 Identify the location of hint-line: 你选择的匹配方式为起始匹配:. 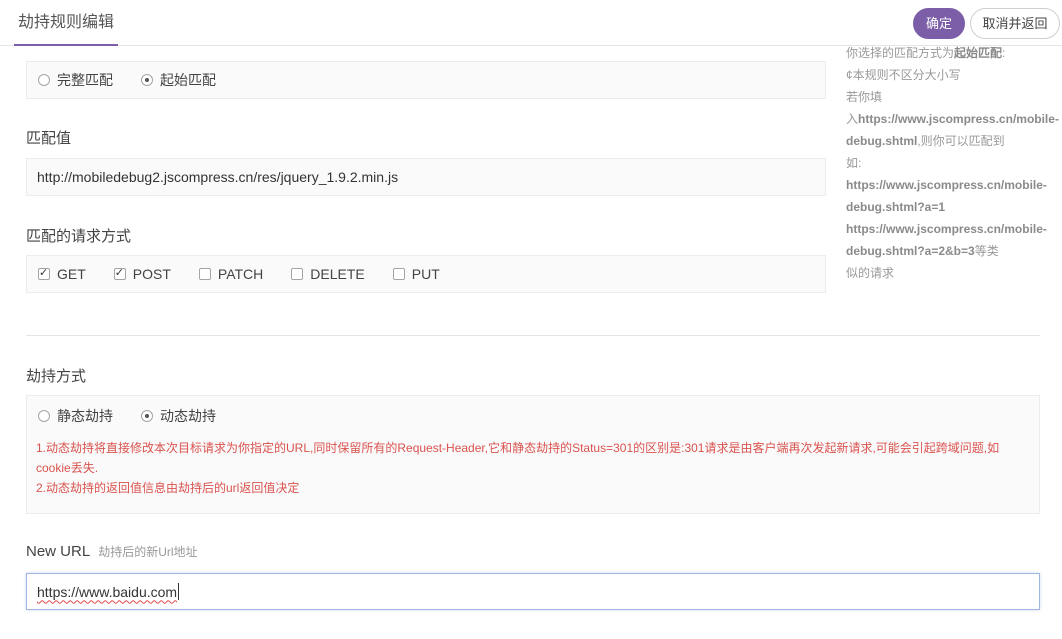
(926, 53).